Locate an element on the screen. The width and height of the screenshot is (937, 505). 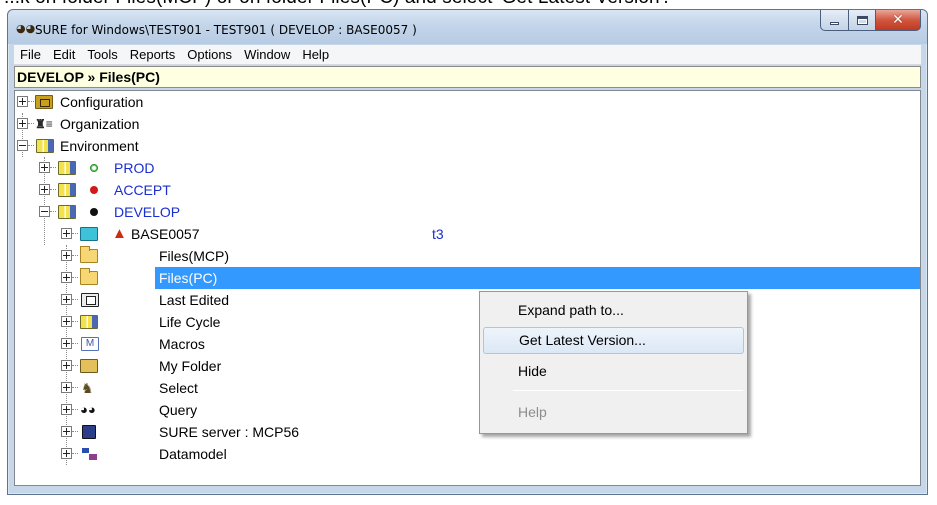
tree-item-prod: PROD is located at coordinates (467, 168).